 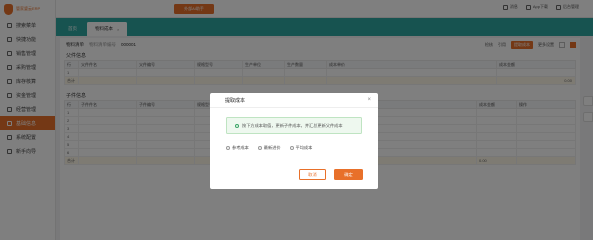 I want to click on close-icon: ×, so click(x=369, y=100).